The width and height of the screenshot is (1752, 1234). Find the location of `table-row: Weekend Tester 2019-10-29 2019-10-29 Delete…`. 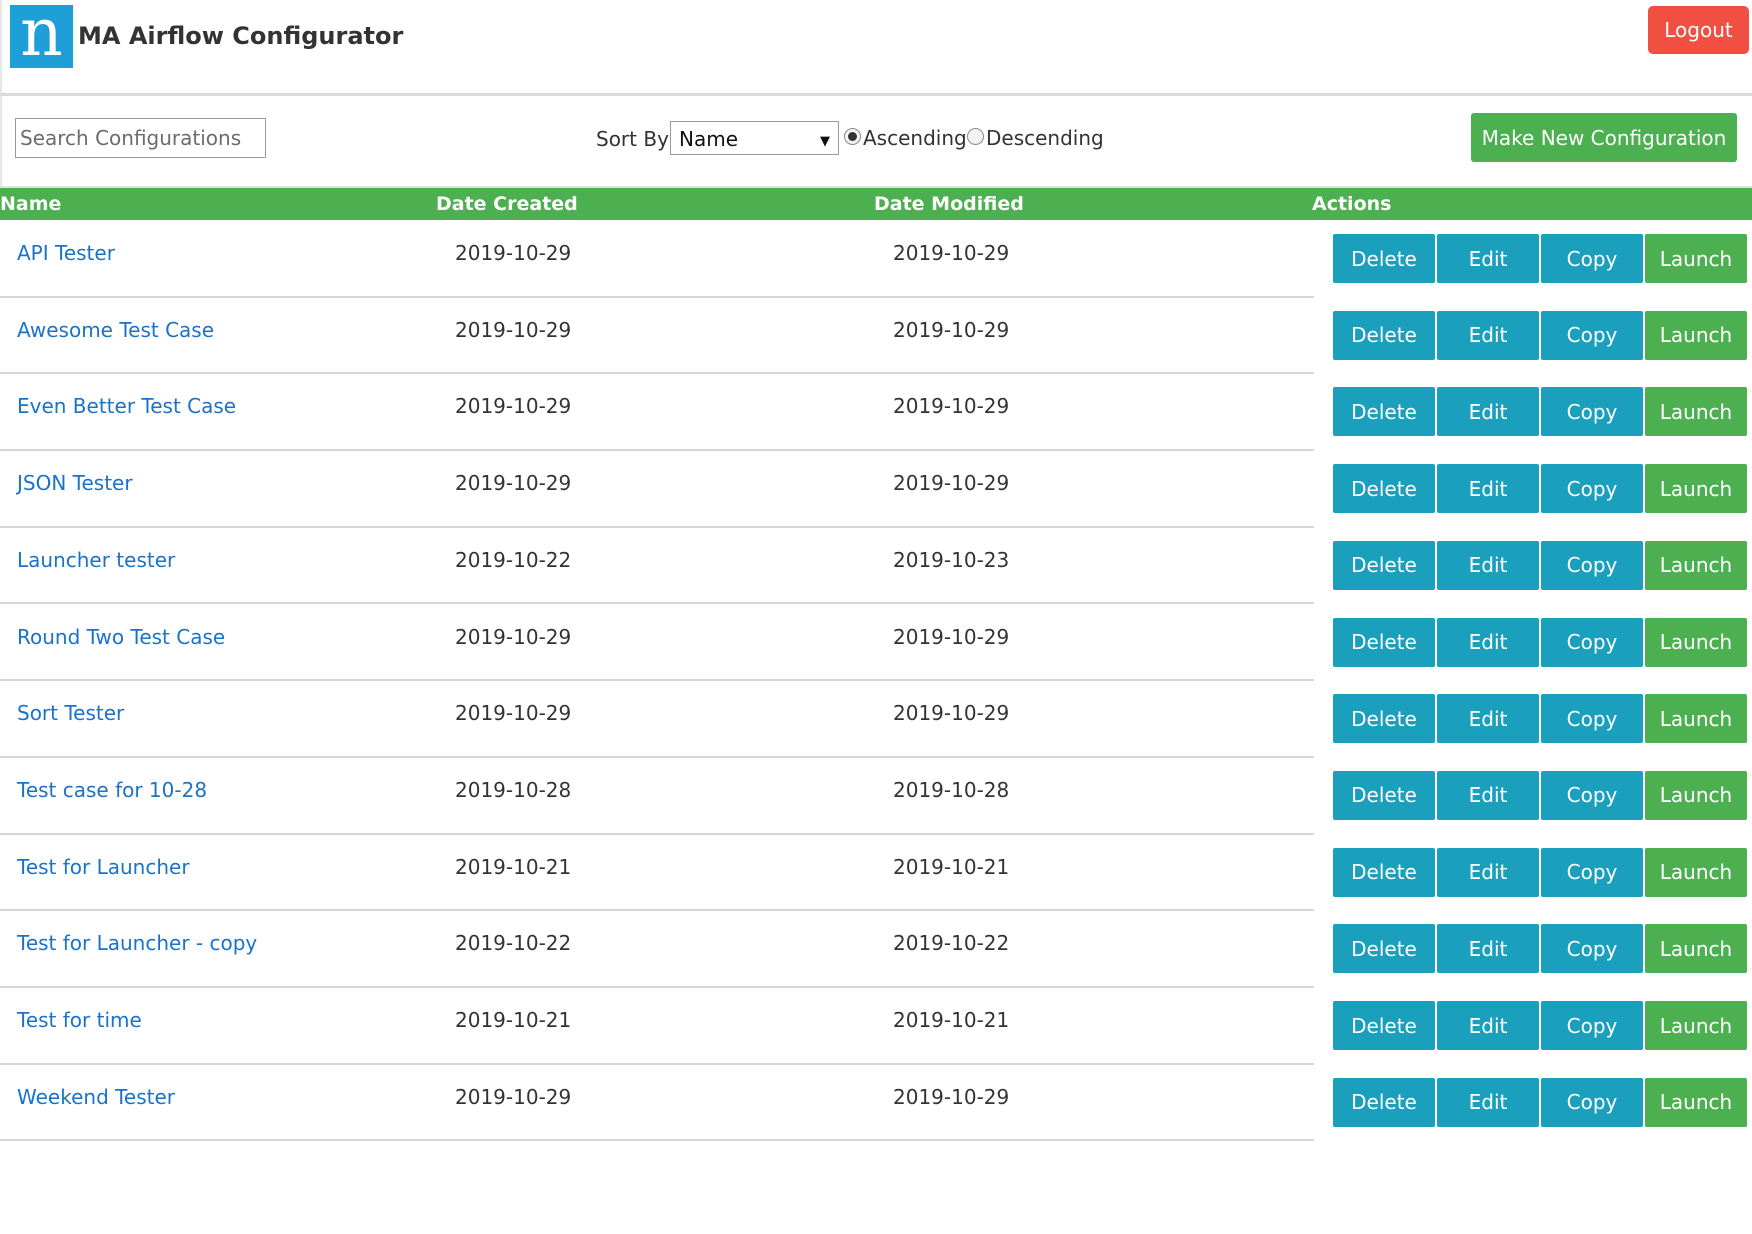

table-row: Weekend Tester 2019-10-29 2019-10-29 Delete… is located at coordinates (876, 1103).